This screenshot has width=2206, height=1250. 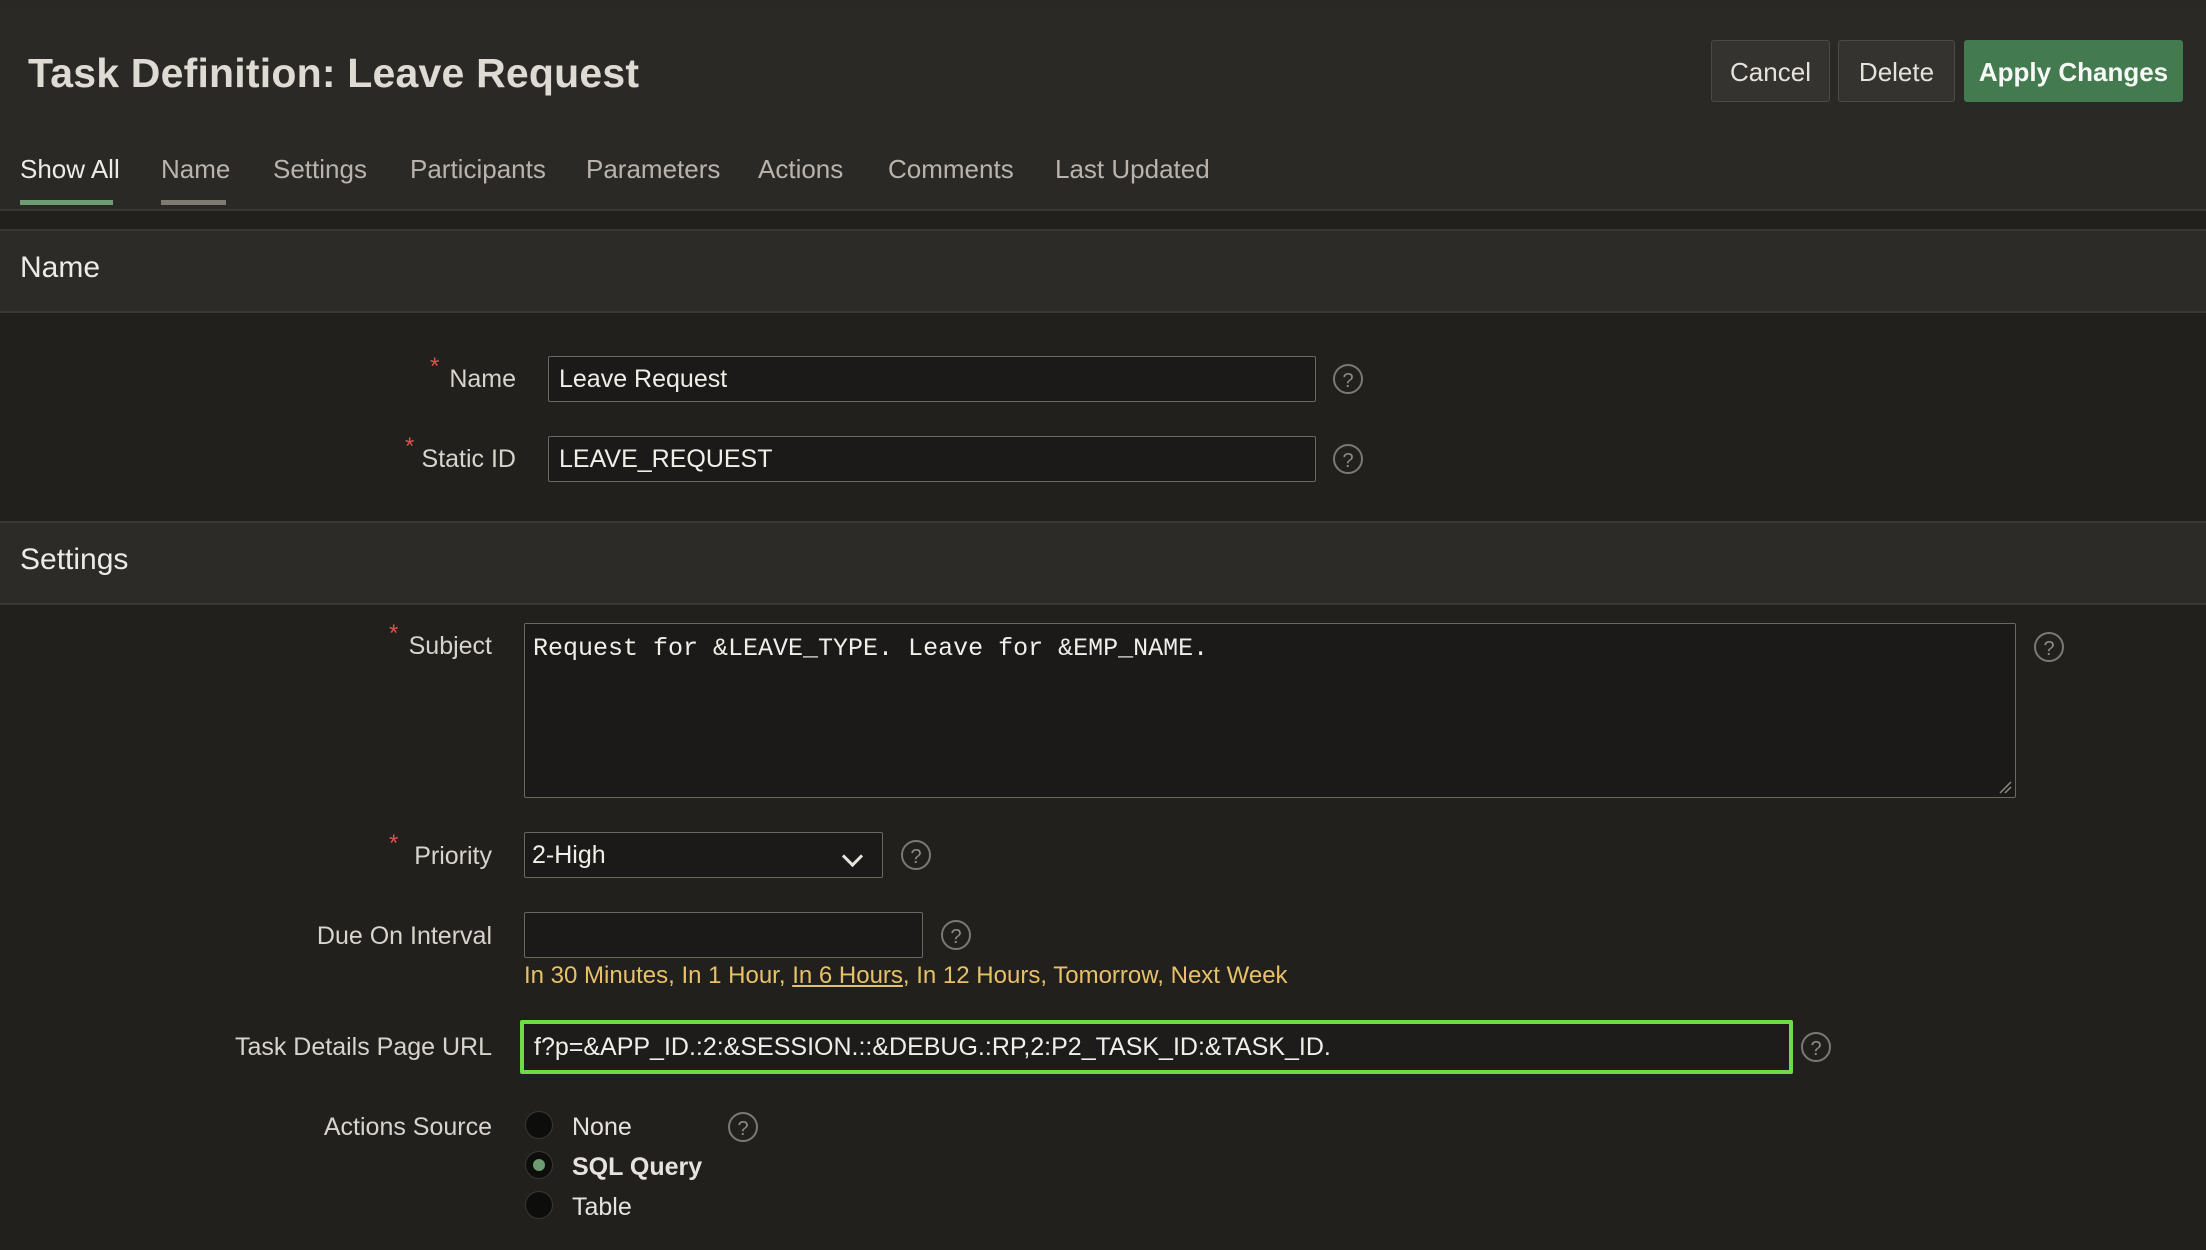 I want to click on static-id-input: LEAVE_REQUEST, so click(x=932, y=459).